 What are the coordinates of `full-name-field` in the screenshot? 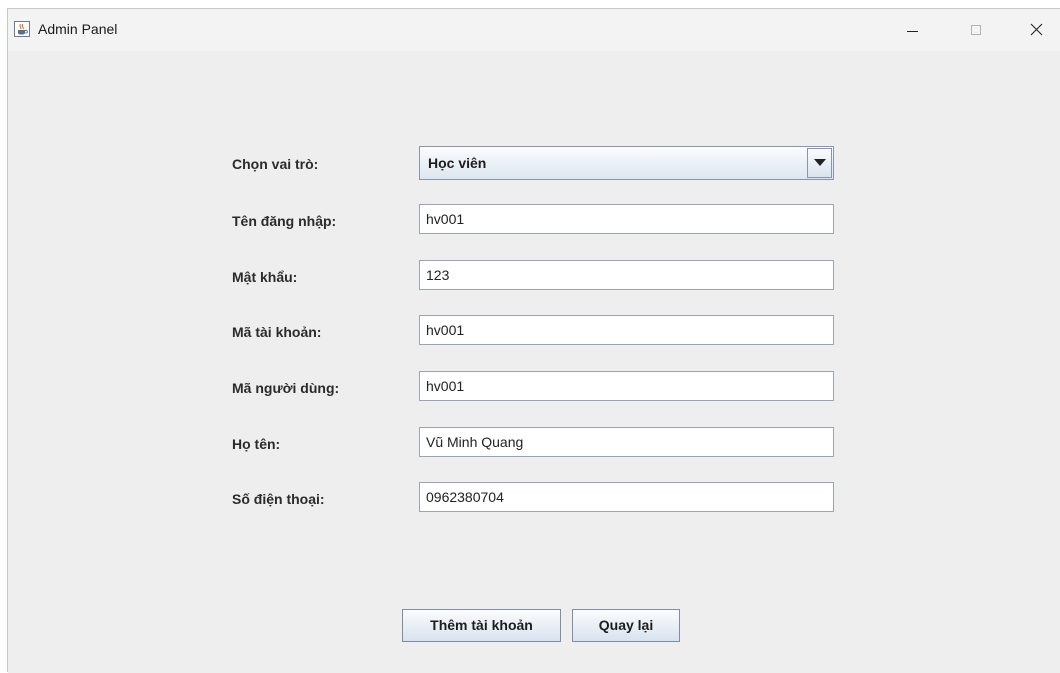 It's located at (626, 442).